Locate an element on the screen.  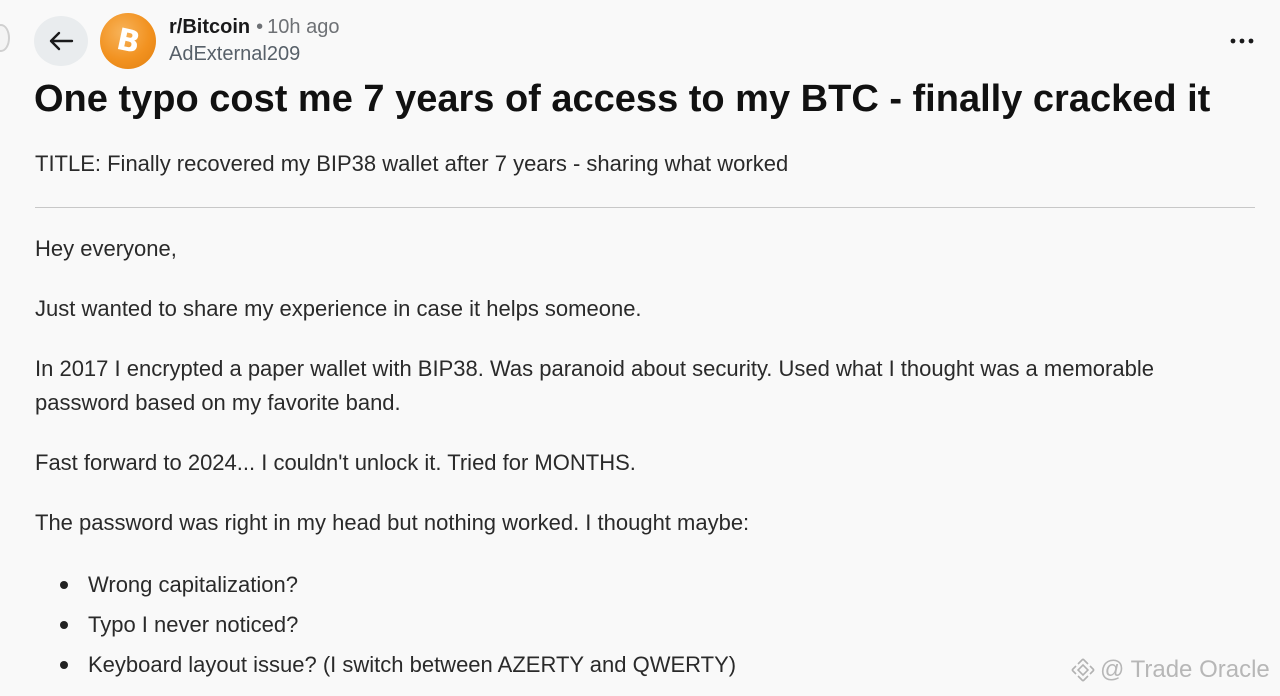
post-meta: r/Bitcoin • 10h ago is located at coordinates (254, 27).